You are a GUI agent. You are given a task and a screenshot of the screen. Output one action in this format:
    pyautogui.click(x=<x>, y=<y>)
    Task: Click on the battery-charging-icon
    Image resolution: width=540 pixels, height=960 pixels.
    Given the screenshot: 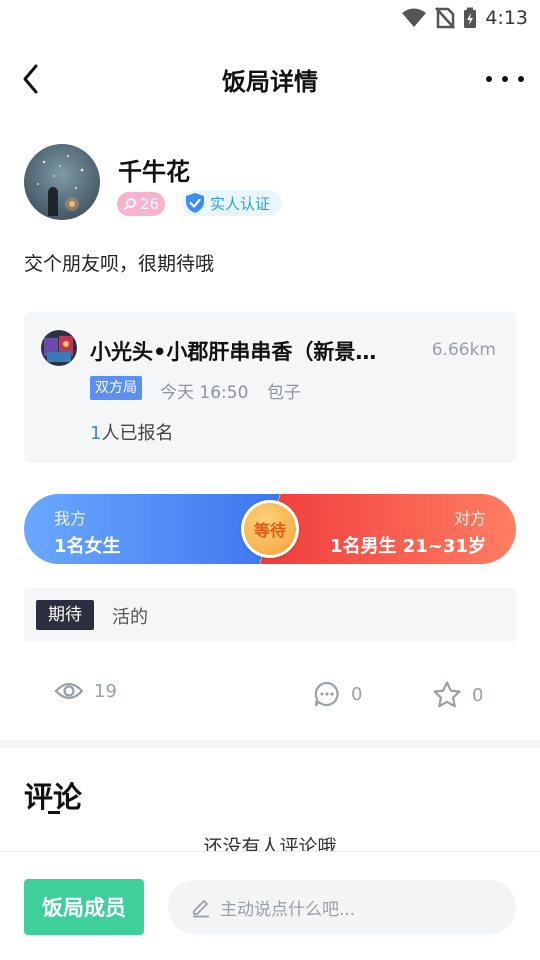 What is the action you would take?
    pyautogui.click(x=470, y=17)
    